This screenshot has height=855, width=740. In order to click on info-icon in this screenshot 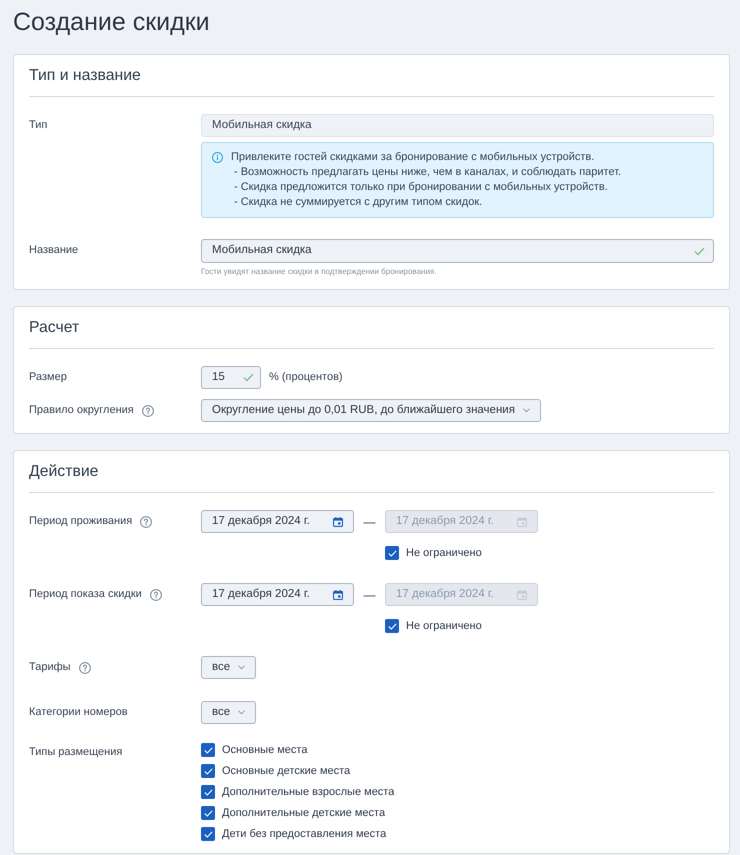, I will do `click(217, 157)`.